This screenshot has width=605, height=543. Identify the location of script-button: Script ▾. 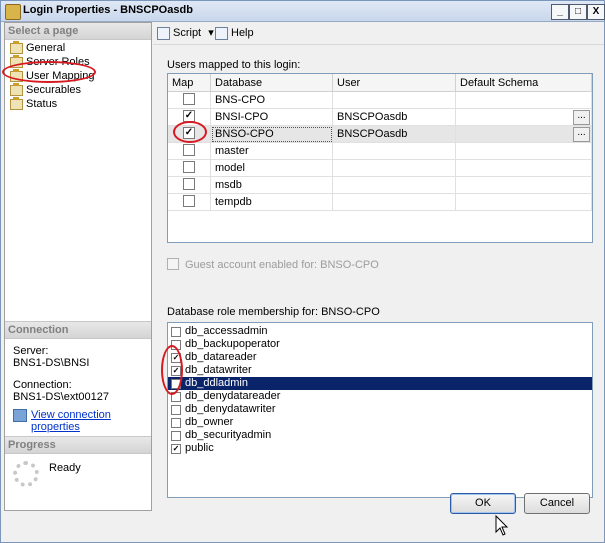
(185, 33).